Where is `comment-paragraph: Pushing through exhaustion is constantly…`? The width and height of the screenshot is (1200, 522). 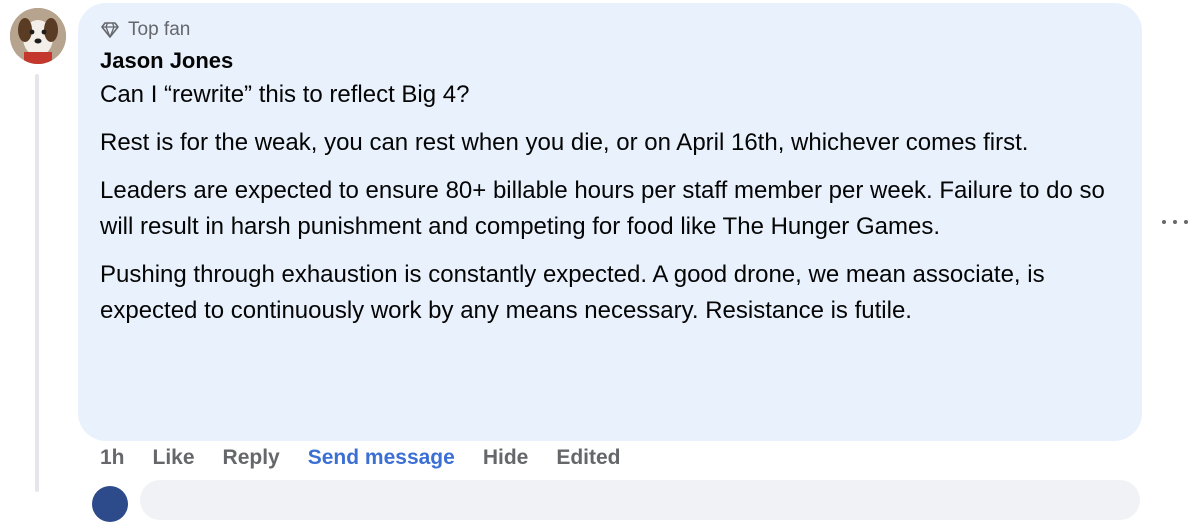
comment-paragraph: Pushing through exhaustion is constantly… is located at coordinates (572, 292).